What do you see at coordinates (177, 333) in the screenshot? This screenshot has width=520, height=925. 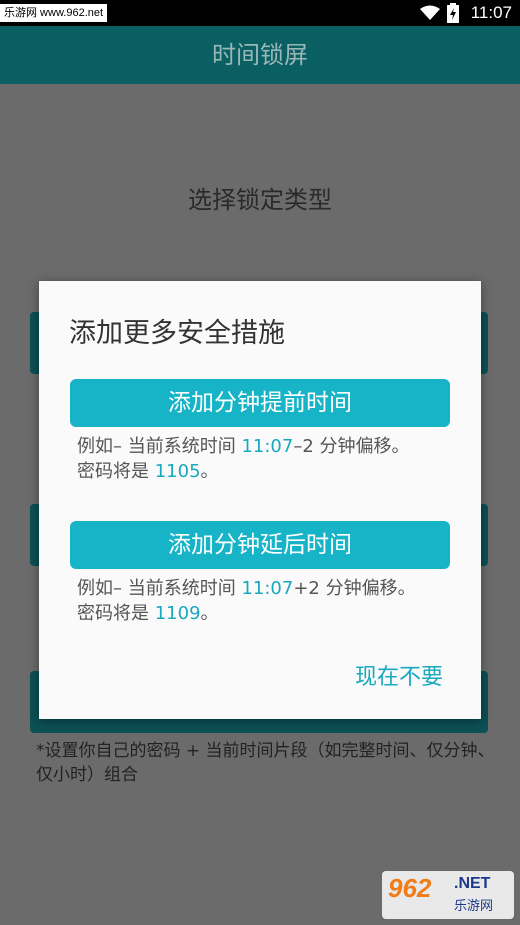 I see `dialog-title: 添加更多安全措施` at bounding box center [177, 333].